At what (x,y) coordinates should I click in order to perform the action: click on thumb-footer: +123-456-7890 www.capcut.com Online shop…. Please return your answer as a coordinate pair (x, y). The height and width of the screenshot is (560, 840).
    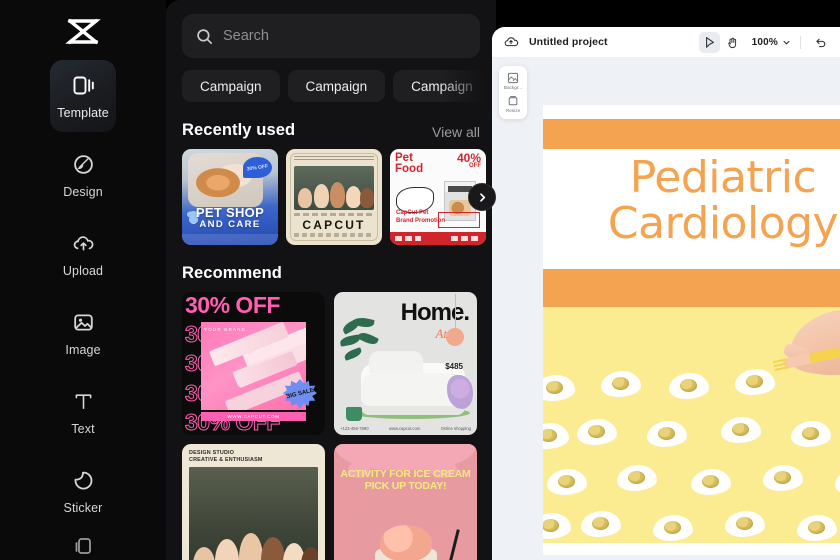
    Looking at the image, I should click on (405, 428).